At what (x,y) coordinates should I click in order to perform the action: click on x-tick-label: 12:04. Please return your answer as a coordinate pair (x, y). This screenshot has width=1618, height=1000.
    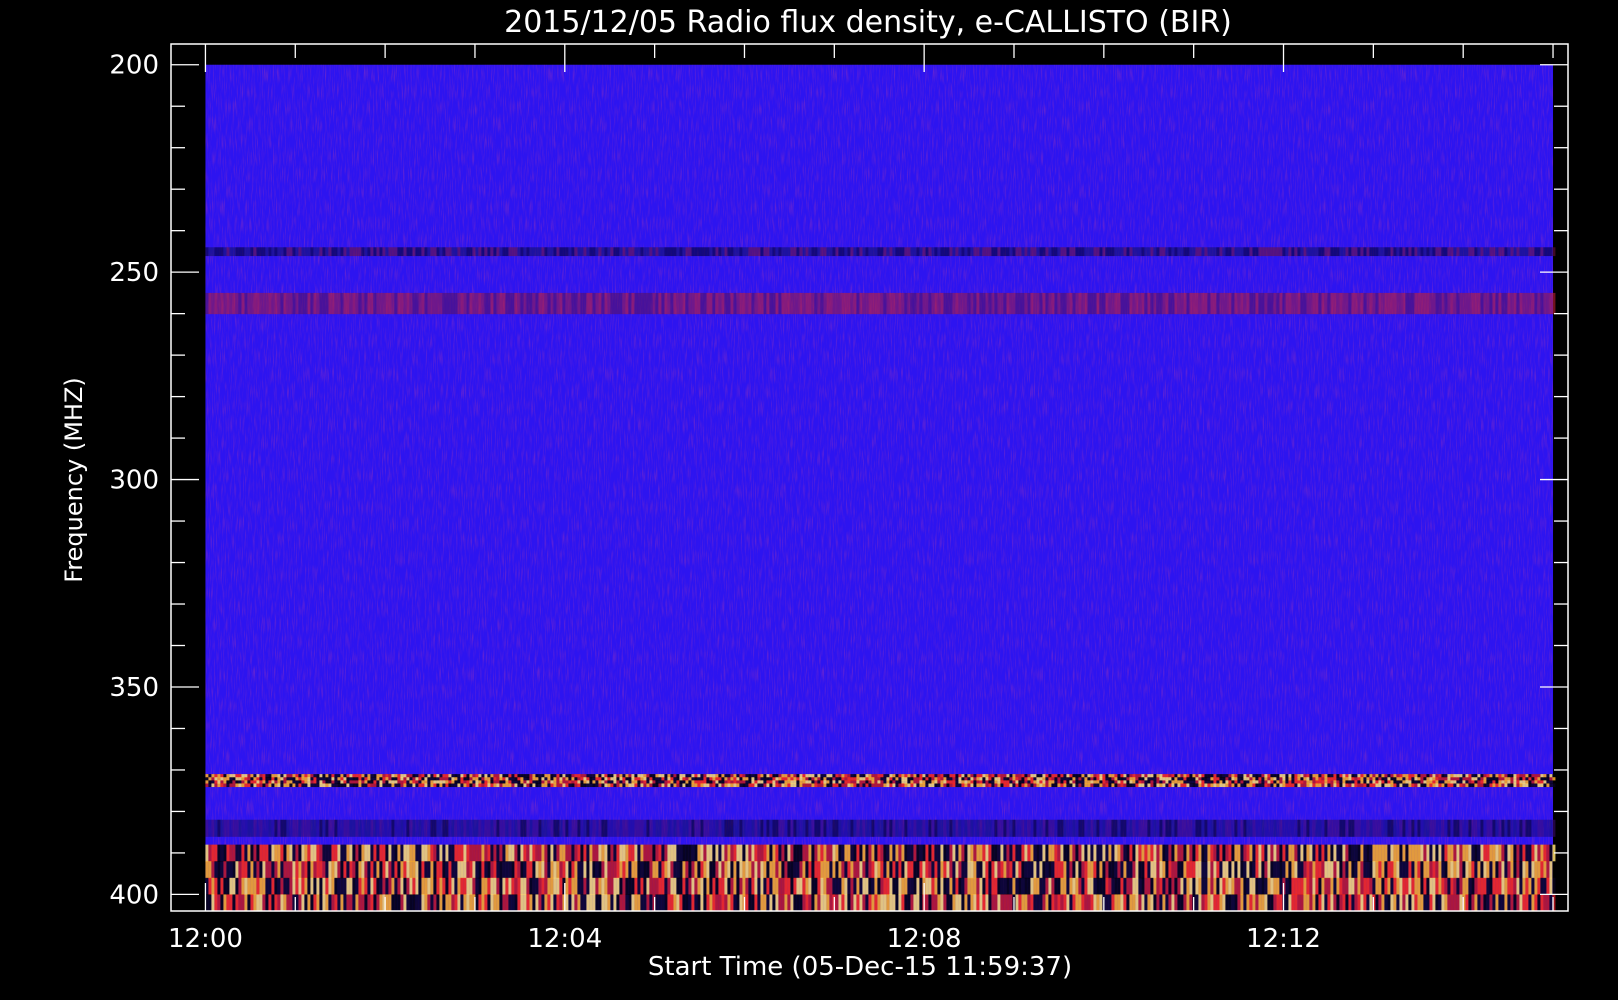
    Looking at the image, I should click on (564, 939).